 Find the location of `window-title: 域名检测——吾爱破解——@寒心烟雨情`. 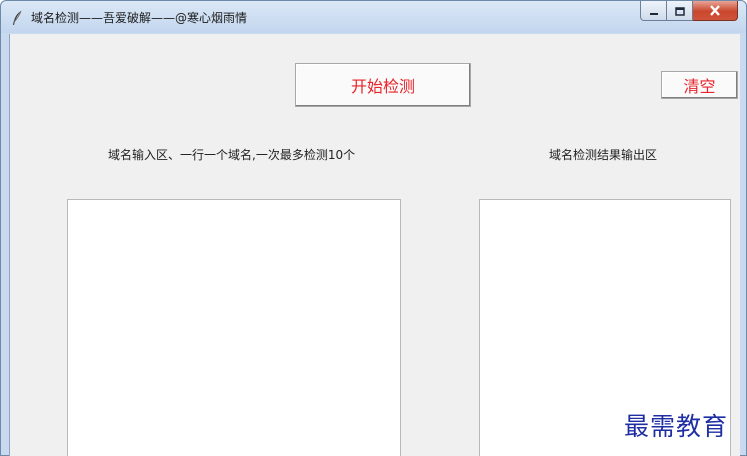

window-title: 域名检测——吾爱破解——@寒心烟雨情 is located at coordinates (139, 18).